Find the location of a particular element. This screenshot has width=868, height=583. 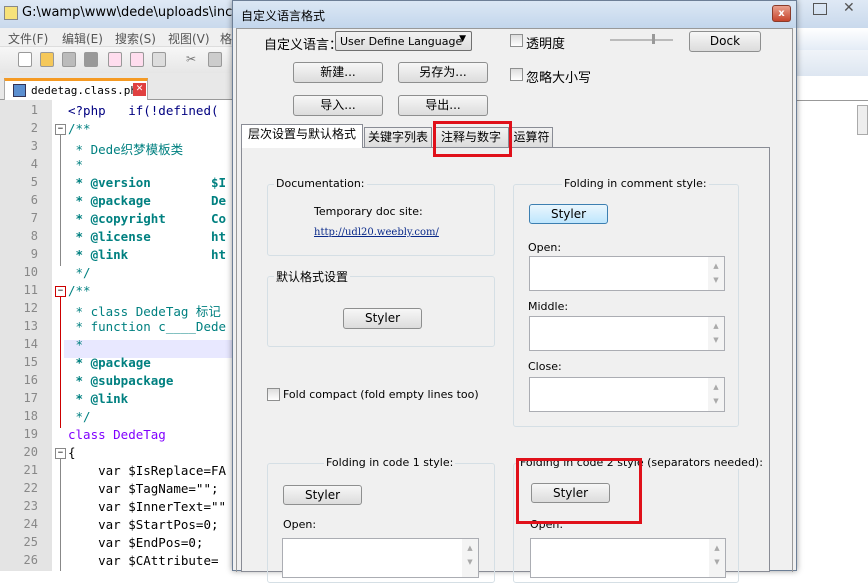

line-number: 1 is located at coordinates (34, 110).